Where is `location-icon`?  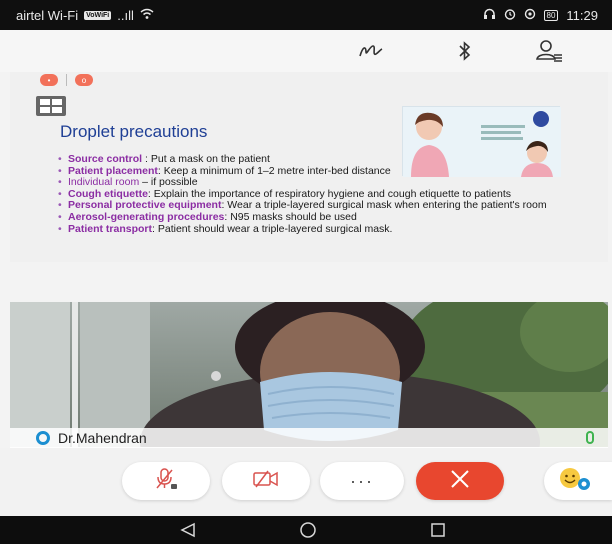
location-icon is located at coordinates (530, 15).